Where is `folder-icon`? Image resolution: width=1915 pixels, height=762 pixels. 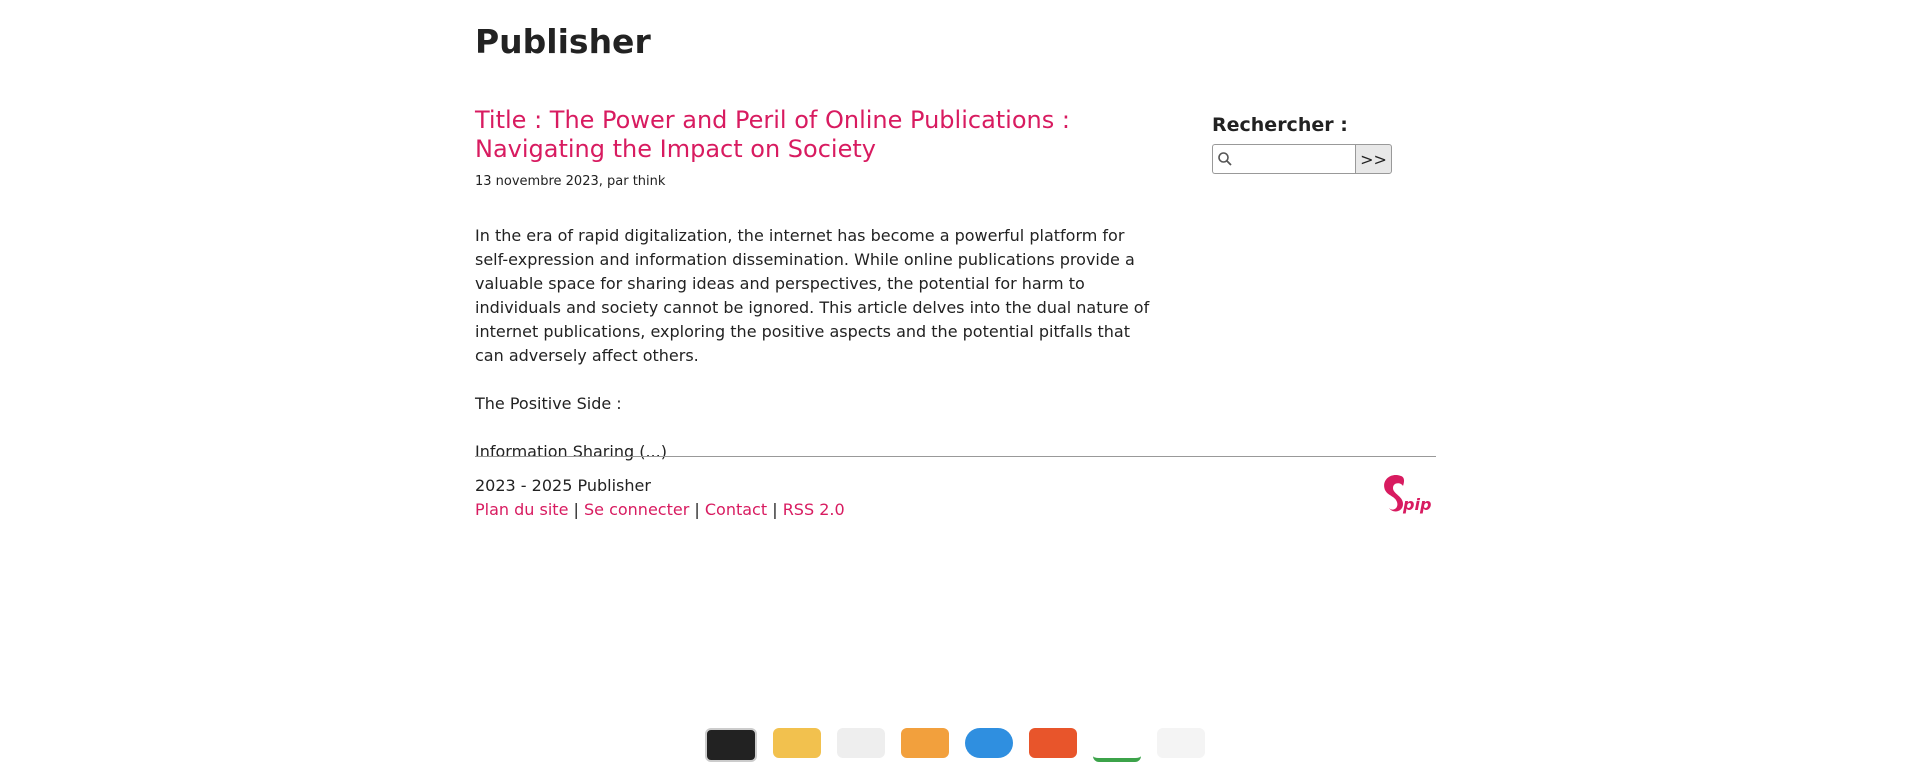 folder-icon is located at coordinates (797, 743).